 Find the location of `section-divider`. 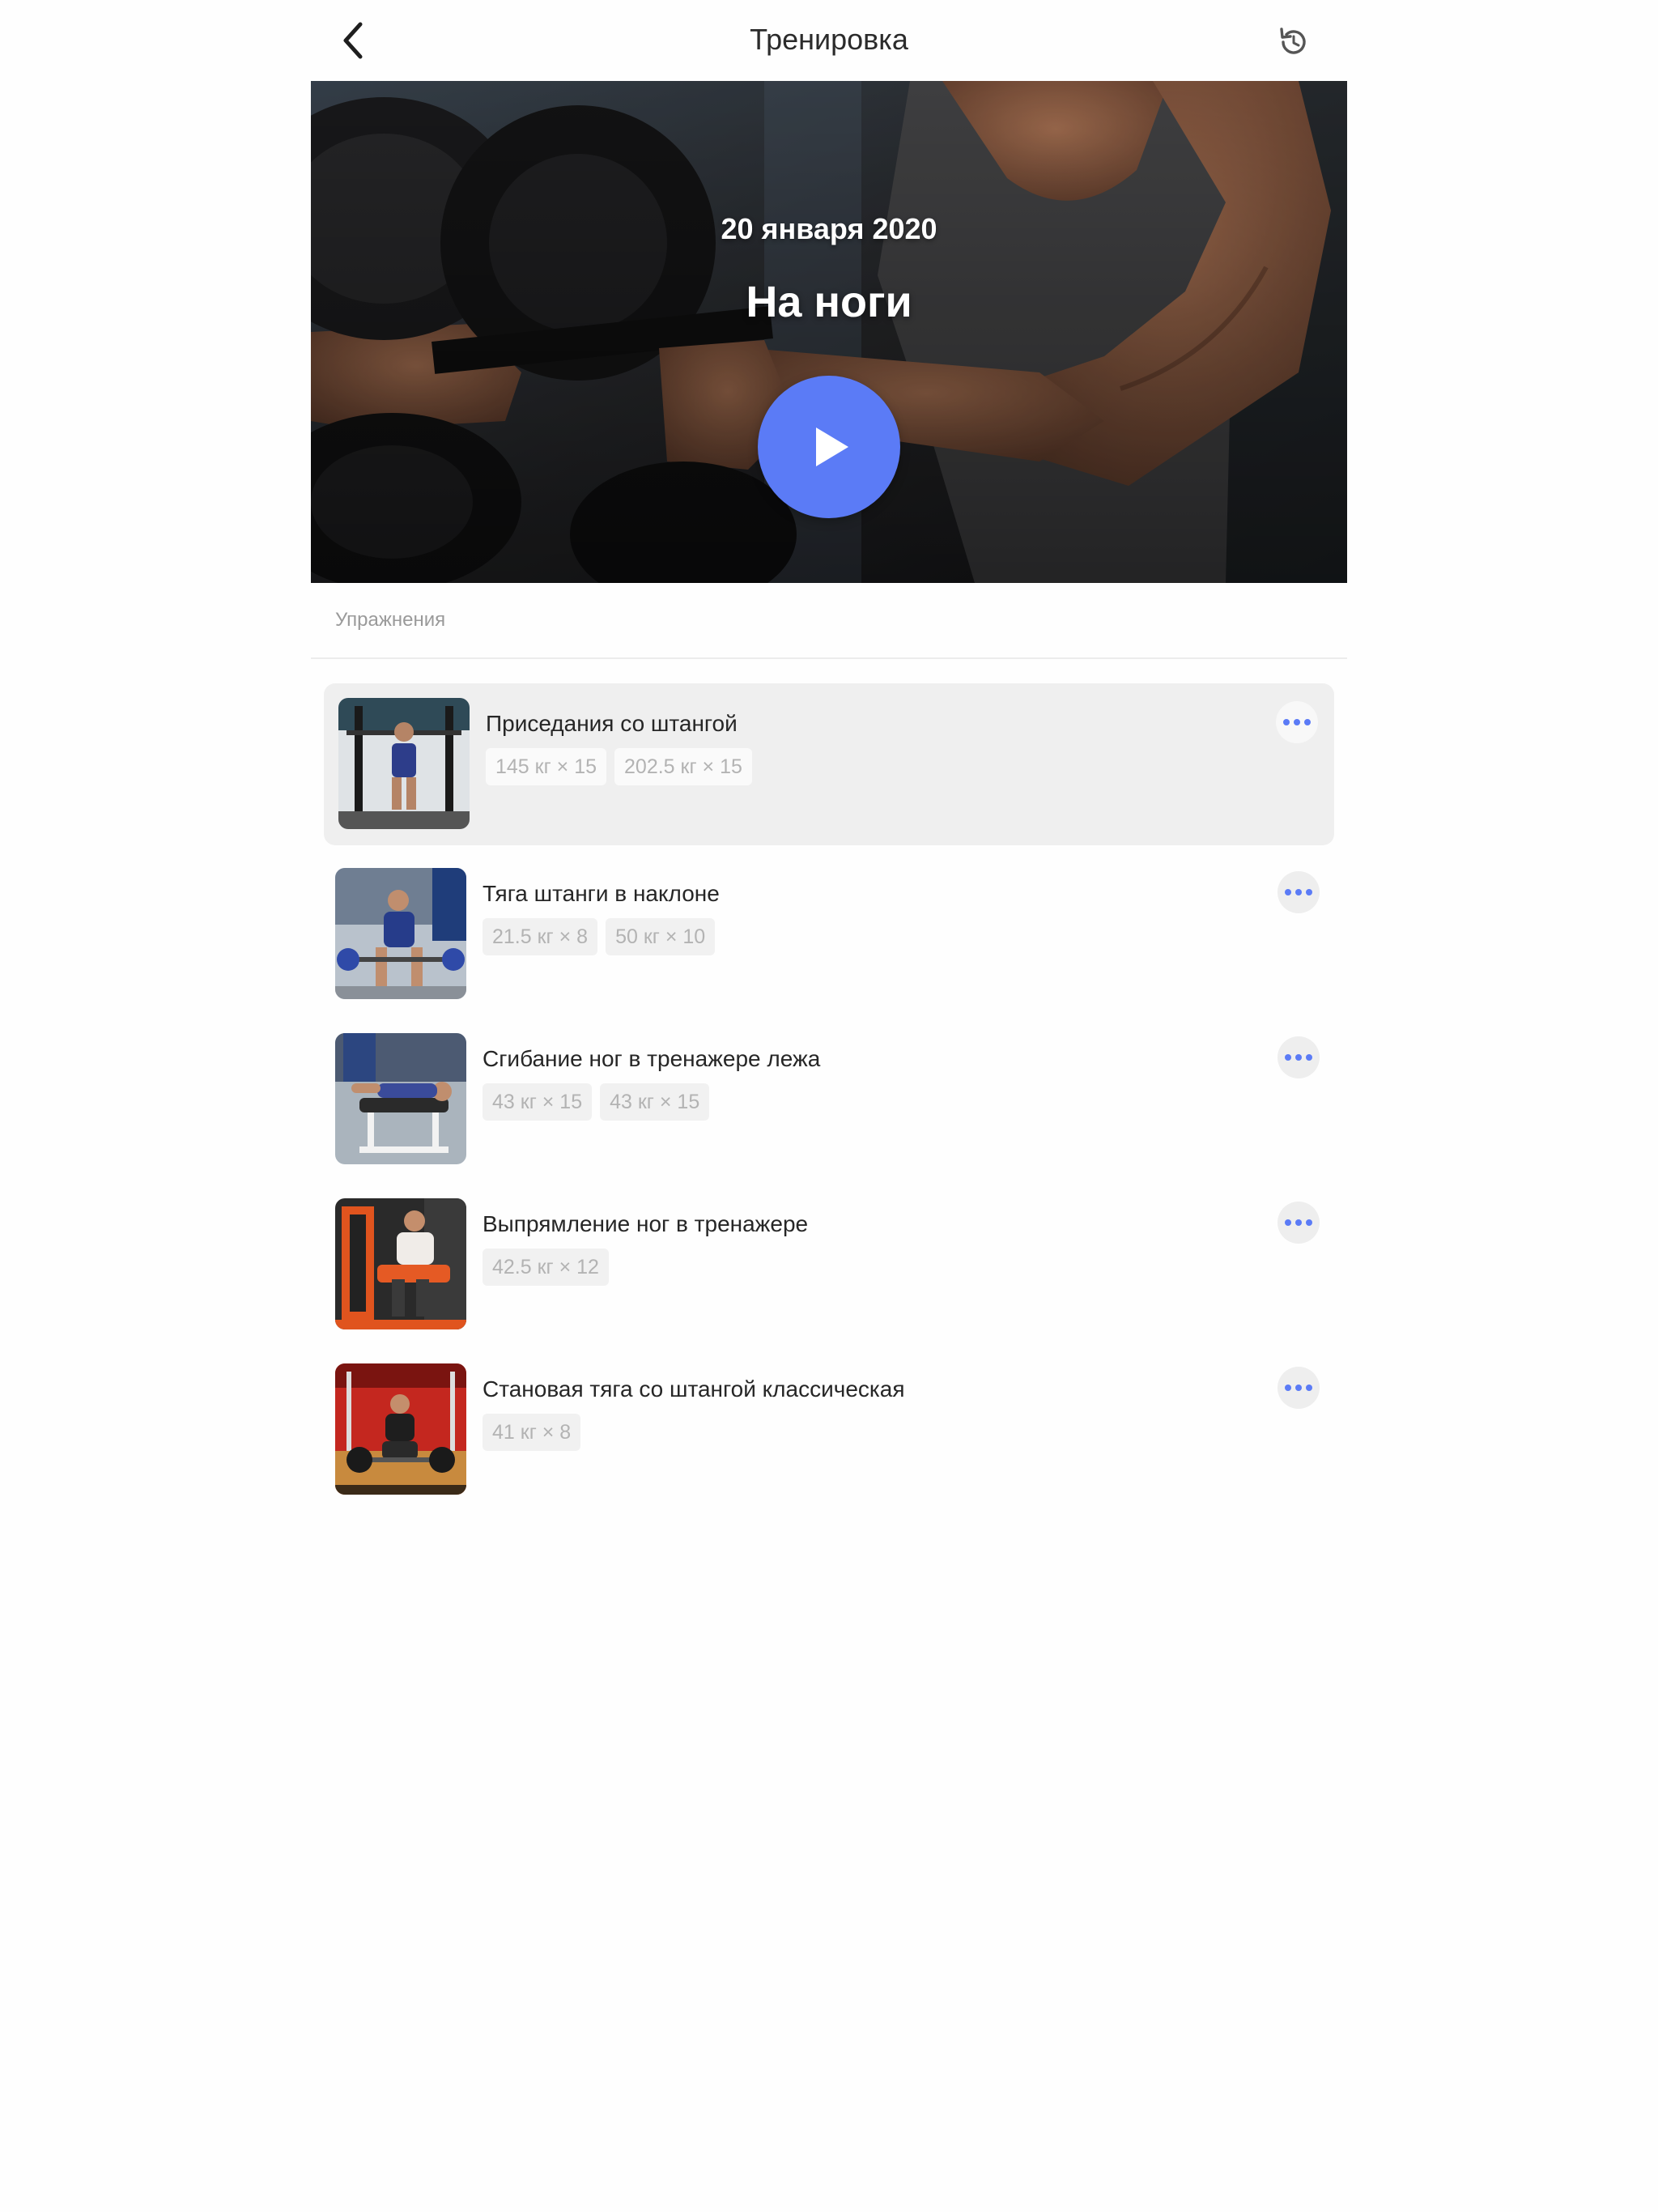

section-divider is located at coordinates (829, 658).